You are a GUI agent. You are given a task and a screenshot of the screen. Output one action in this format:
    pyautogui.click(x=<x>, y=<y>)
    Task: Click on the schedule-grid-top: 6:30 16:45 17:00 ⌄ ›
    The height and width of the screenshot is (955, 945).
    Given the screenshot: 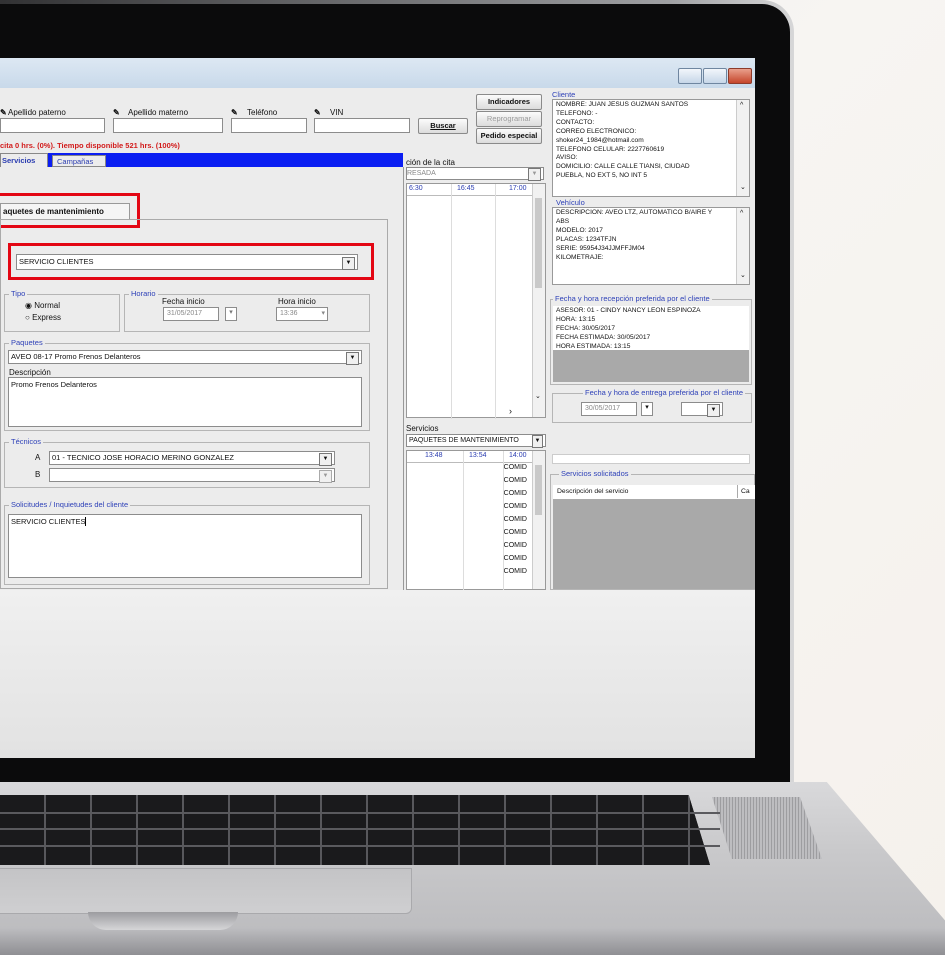 What is the action you would take?
    pyautogui.click(x=476, y=301)
    